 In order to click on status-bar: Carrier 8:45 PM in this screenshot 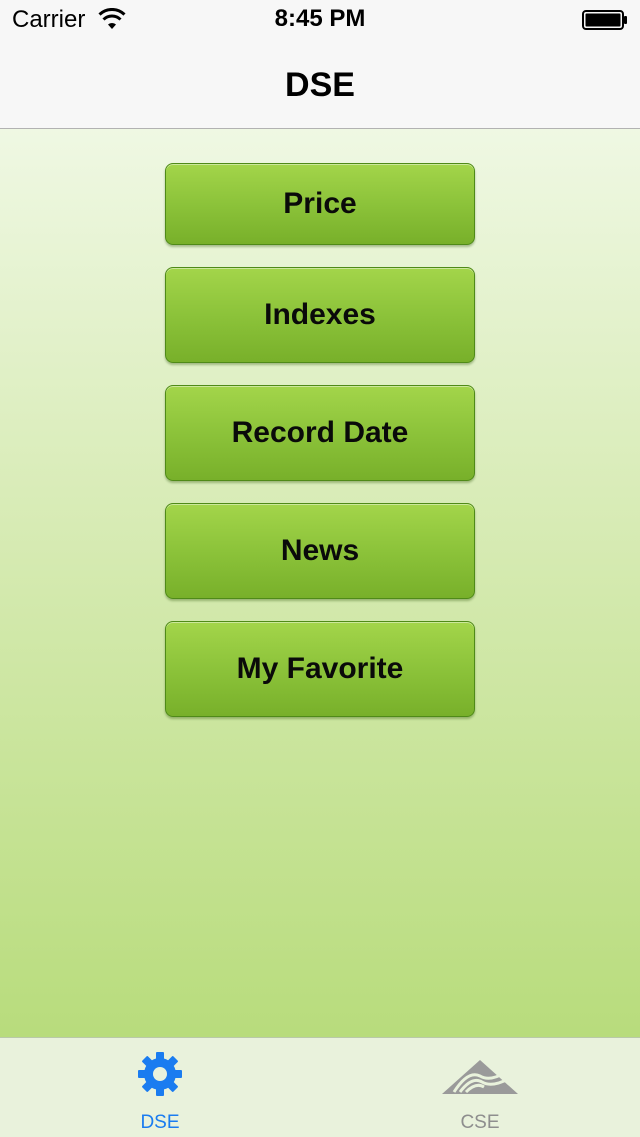, I will do `click(320, 20)`.